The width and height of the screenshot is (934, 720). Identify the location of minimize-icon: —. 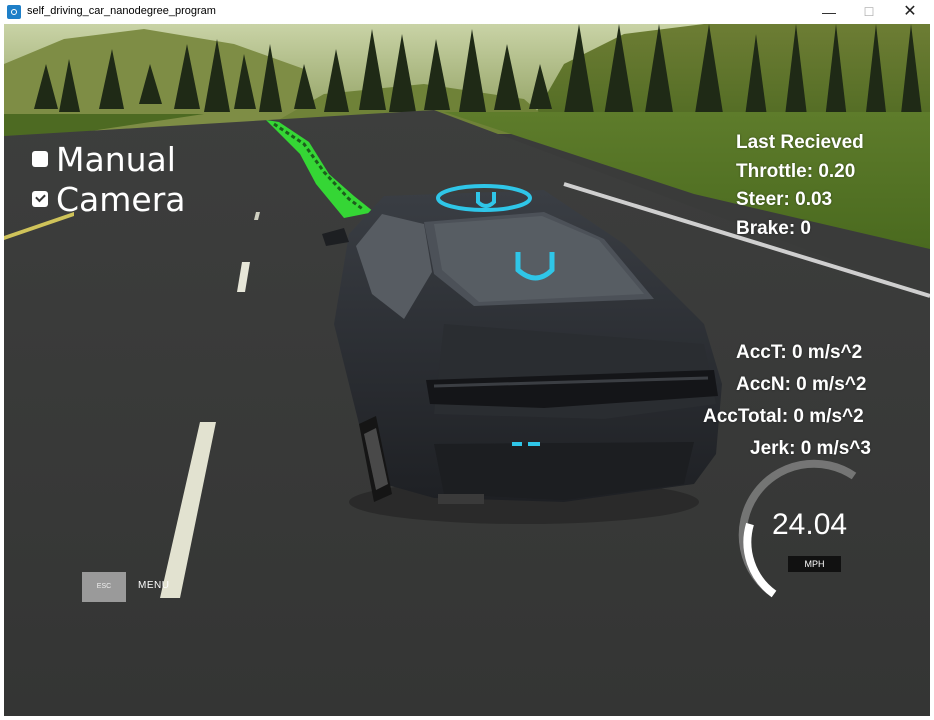
(829, 12).